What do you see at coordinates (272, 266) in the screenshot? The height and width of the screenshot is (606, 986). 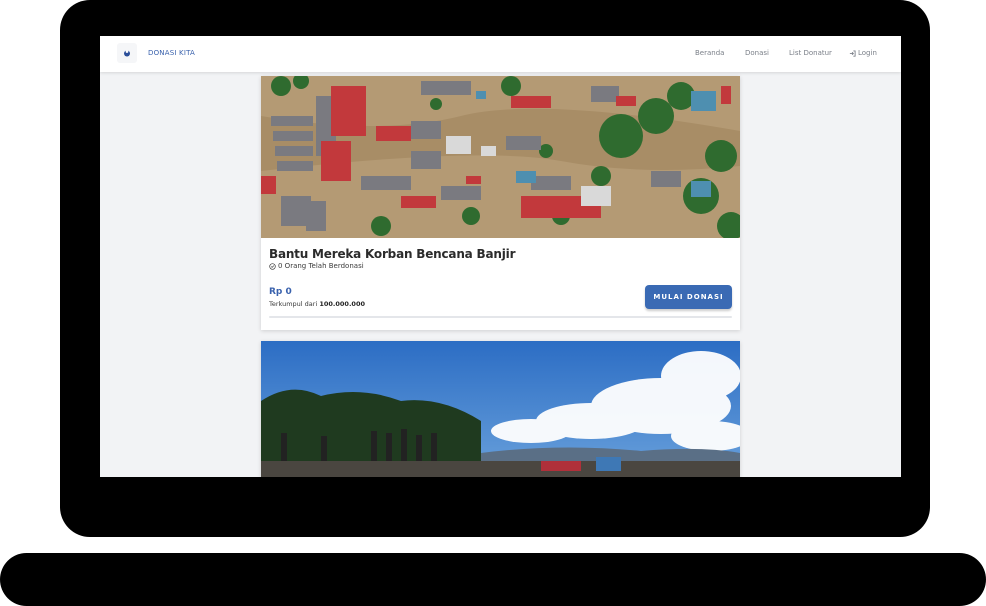 I see `check-circle-icon` at bounding box center [272, 266].